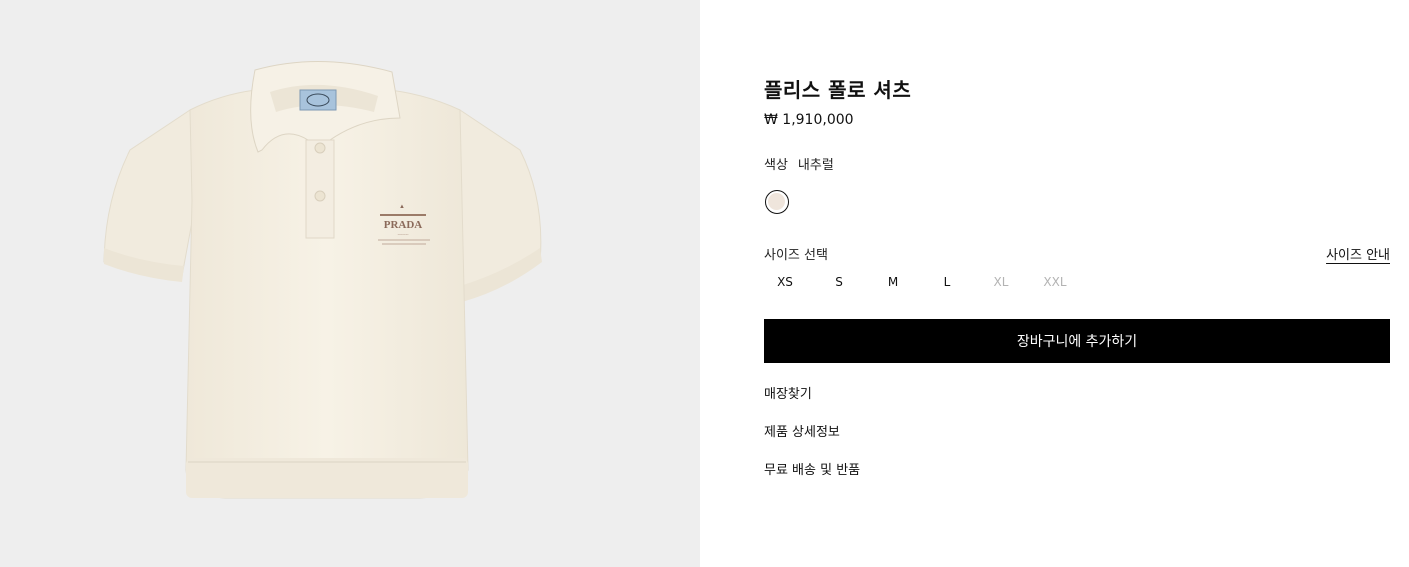  Describe the element at coordinates (1077, 341) in the screenshot. I see `add-to-cart-button: 장바구니에 추가하기` at that location.